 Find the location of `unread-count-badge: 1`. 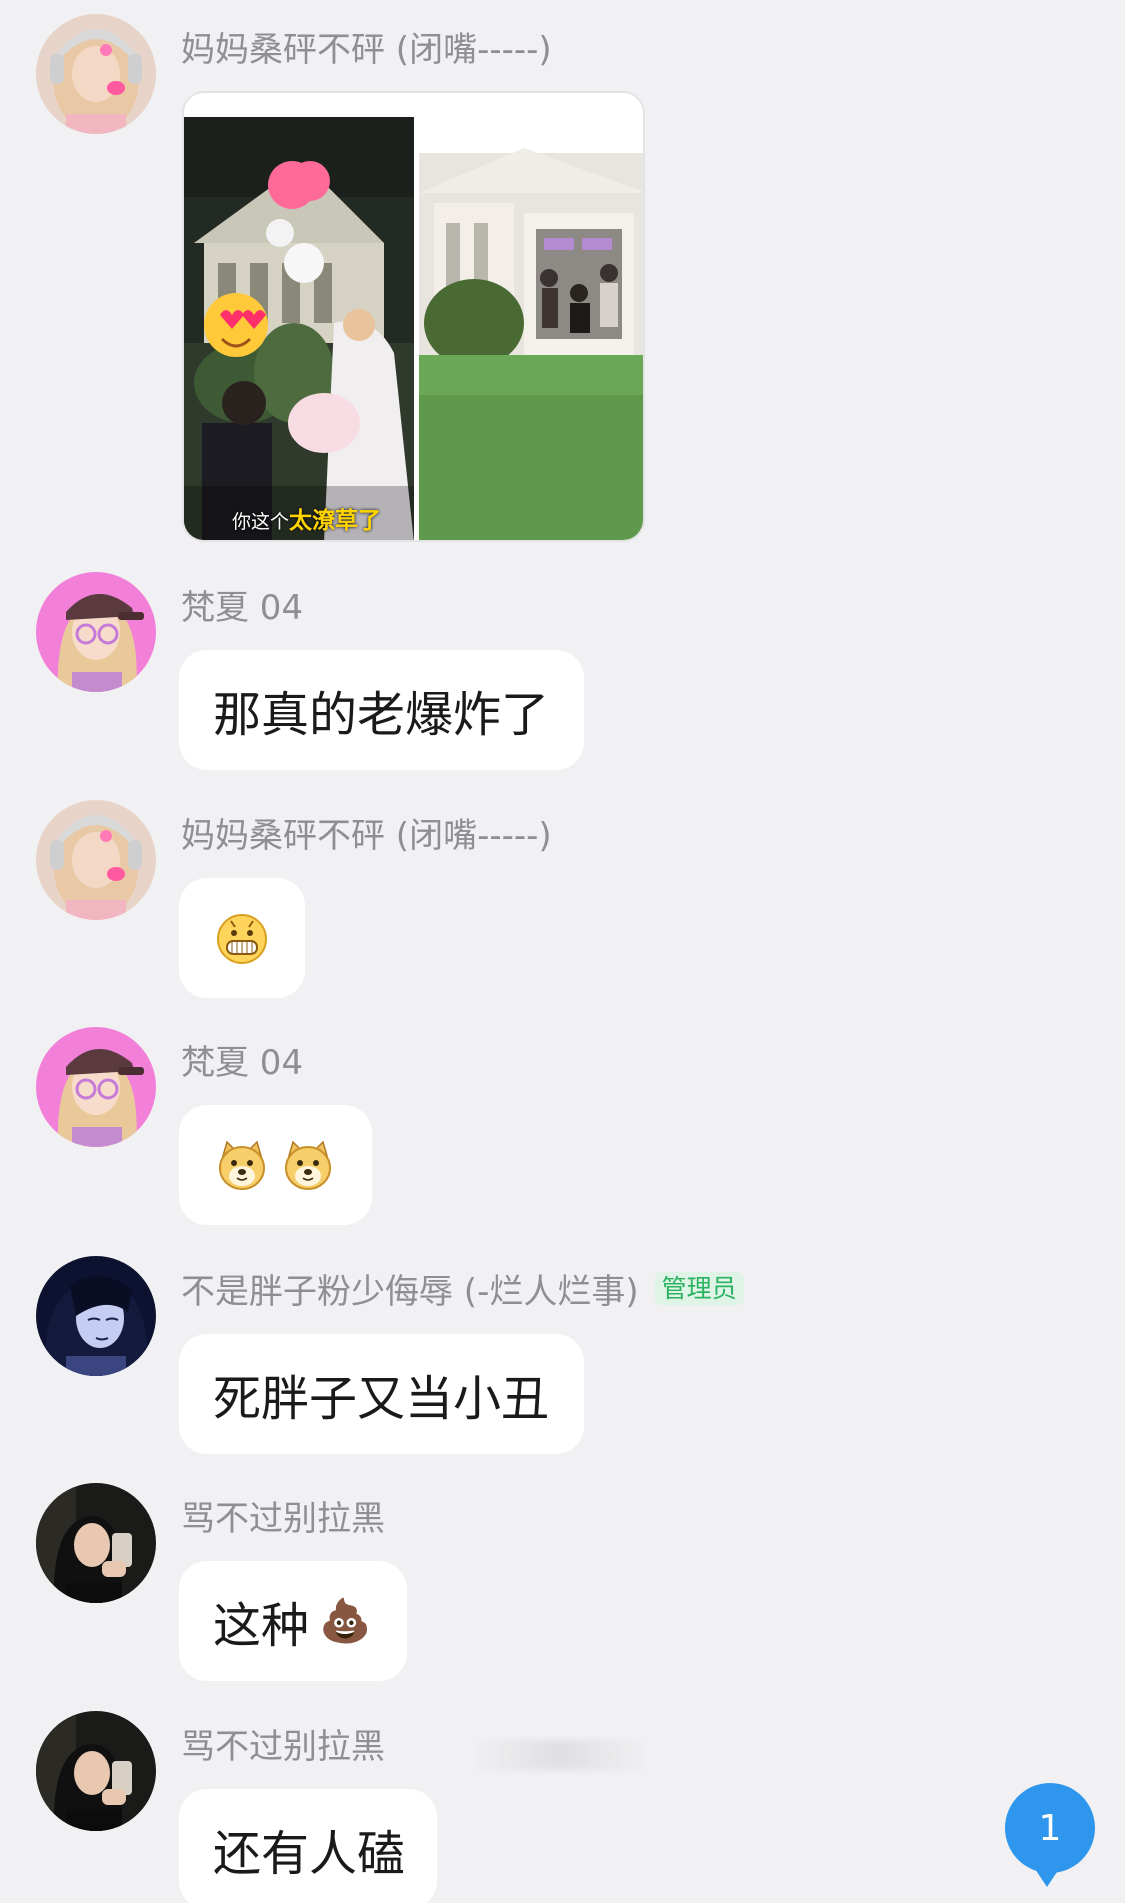

unread-count-badge: 1 is located at coordinates (1050, 1835).